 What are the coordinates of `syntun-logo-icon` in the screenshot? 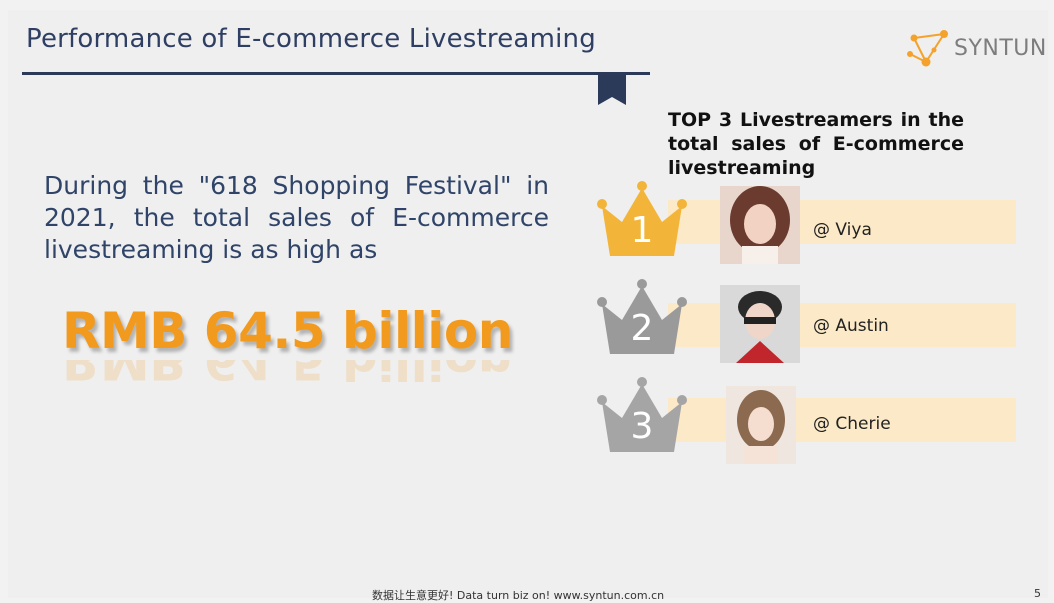 It's located at (927, 48).